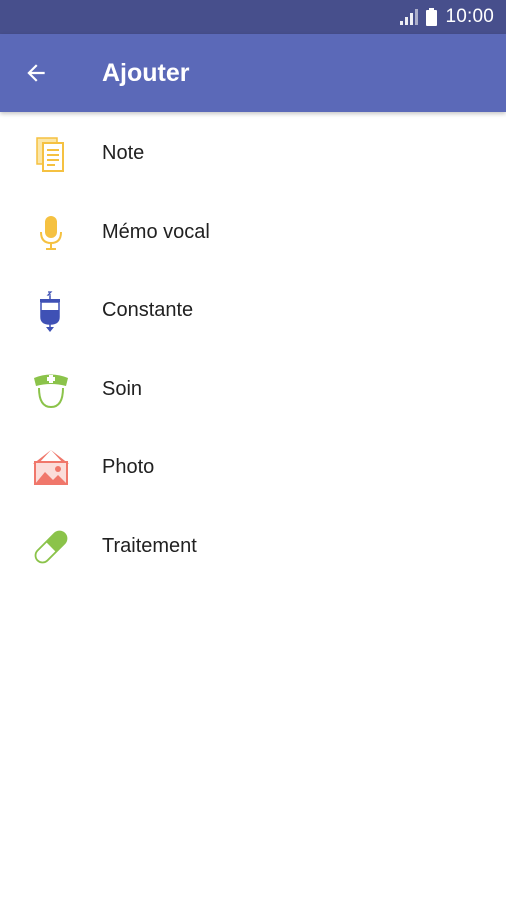 The height and width of the screenshot is (900, 506). What do you see at coordinates (51, 233) in the screenshot?
I see `microphone-icon` at bounding box center [51, 233].